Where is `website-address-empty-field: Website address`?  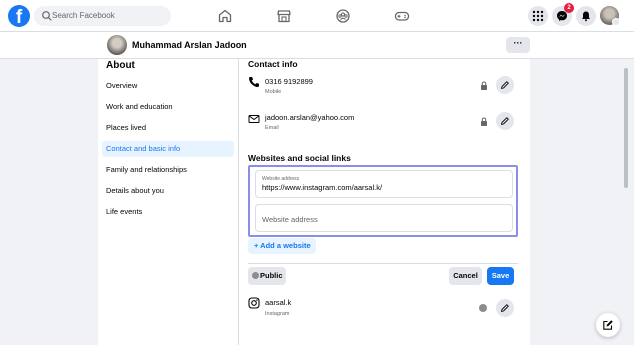 website-address-empty-field: Website address is located at coordinates (384, 218).